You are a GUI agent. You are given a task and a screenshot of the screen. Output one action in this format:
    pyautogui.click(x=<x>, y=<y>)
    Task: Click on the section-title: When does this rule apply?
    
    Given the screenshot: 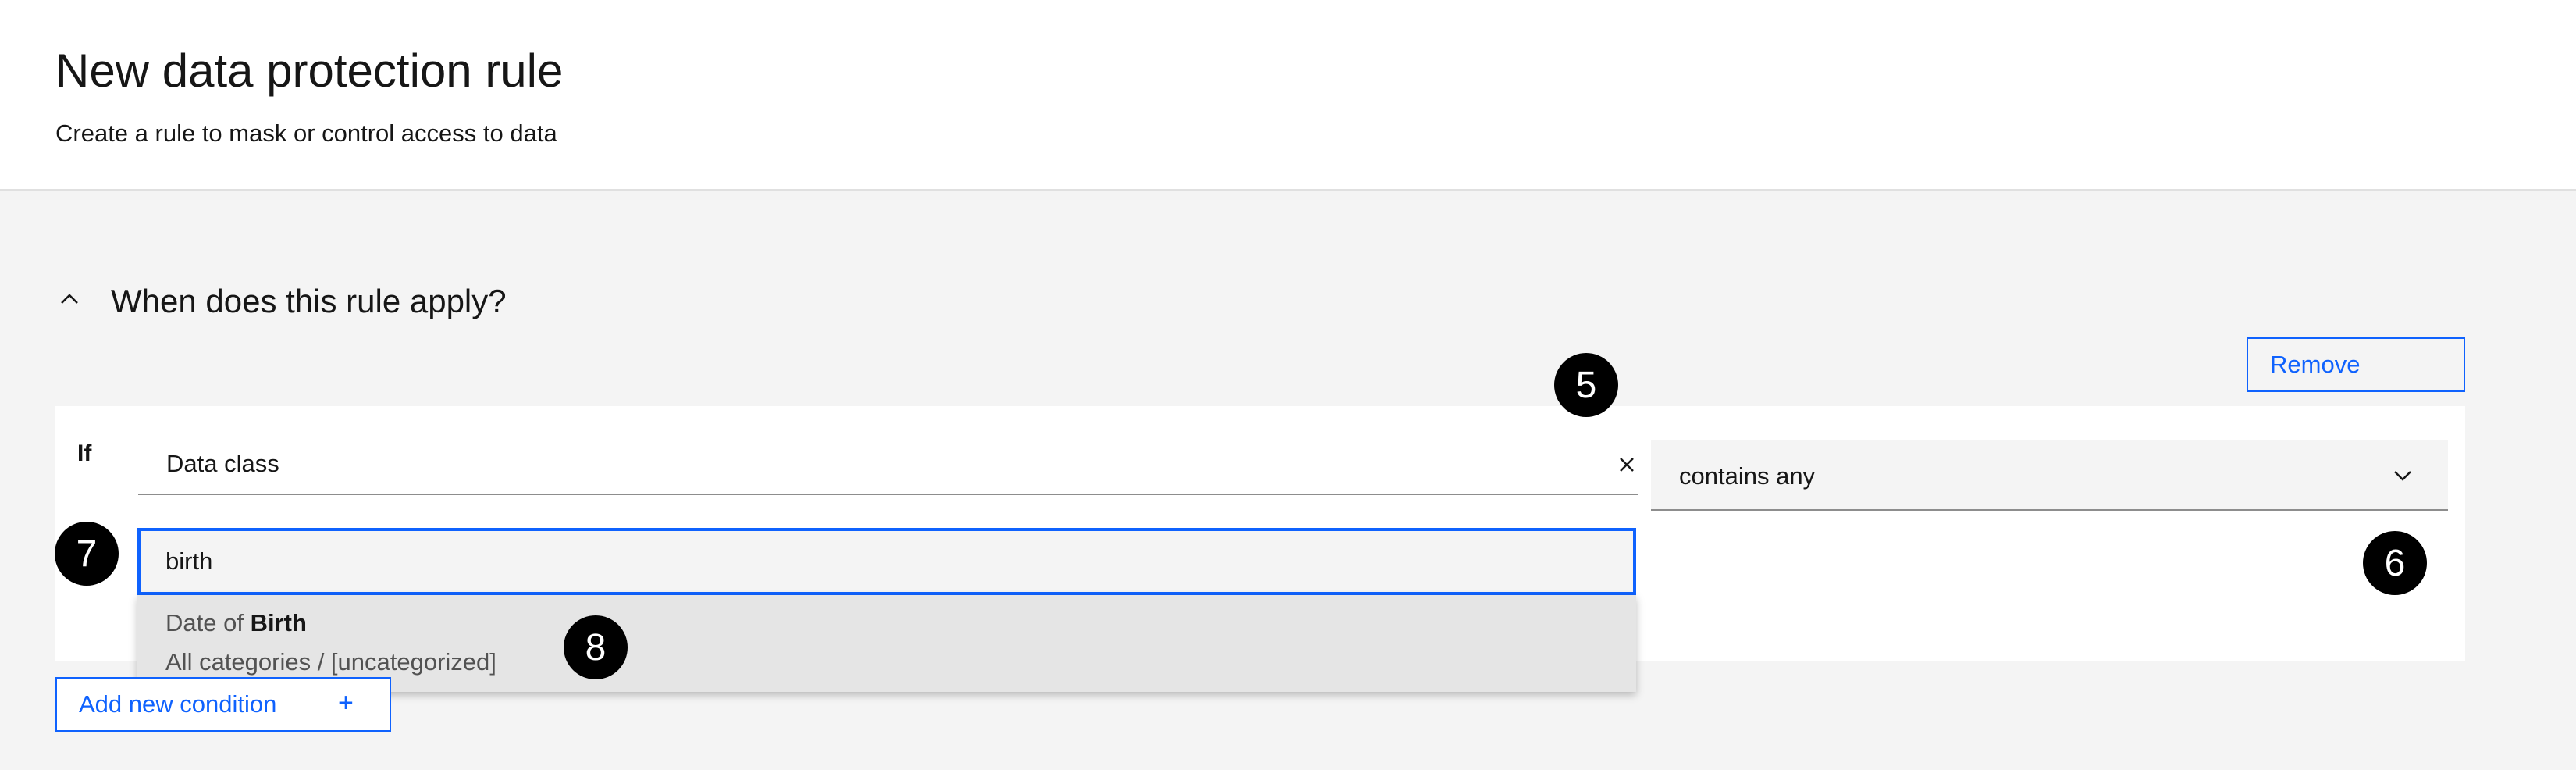 What is the action you would take?
    pyautogui.click(x=309, y=301)
    